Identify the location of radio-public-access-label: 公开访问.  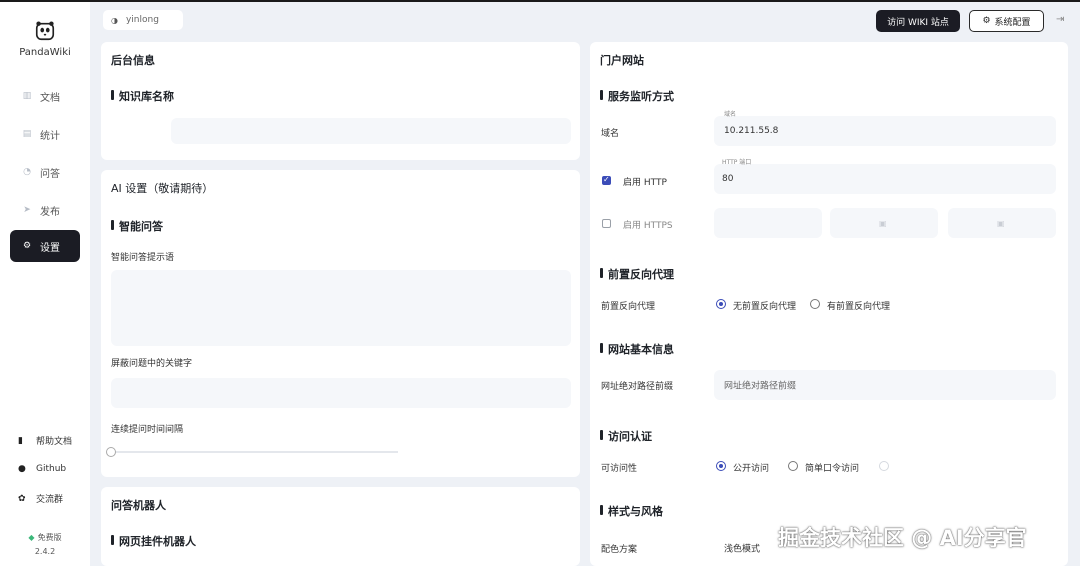
(751, 469).